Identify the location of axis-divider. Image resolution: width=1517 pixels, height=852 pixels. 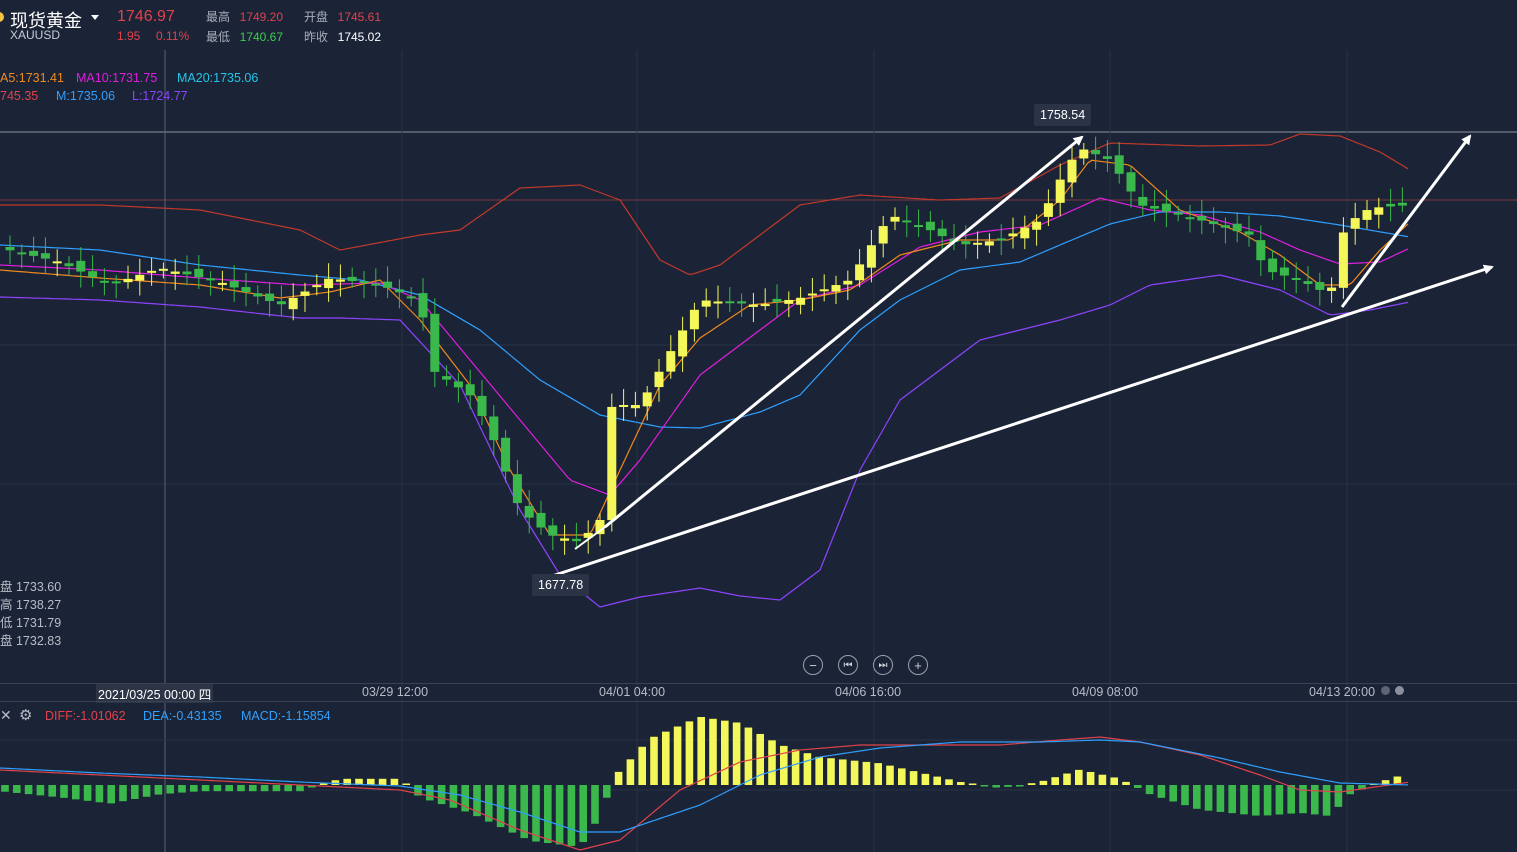
(758, 683).